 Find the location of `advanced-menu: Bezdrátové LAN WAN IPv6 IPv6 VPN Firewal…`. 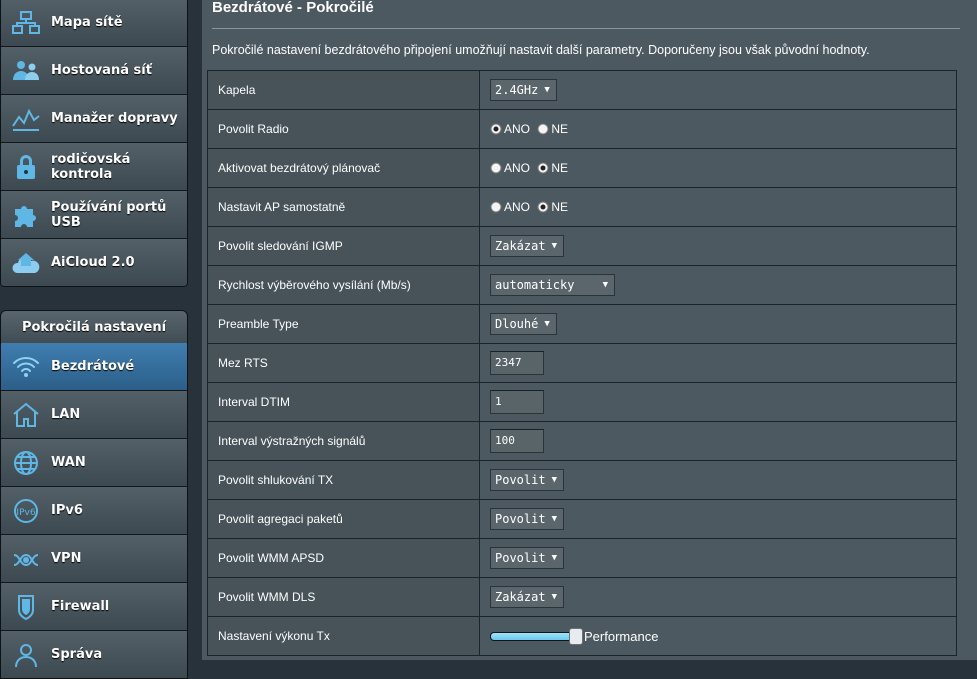

advanced-menu: Bezdrátové LAN WAN IPv6 IPv6 VPN Firewal… is located at coordinates (94, 511).